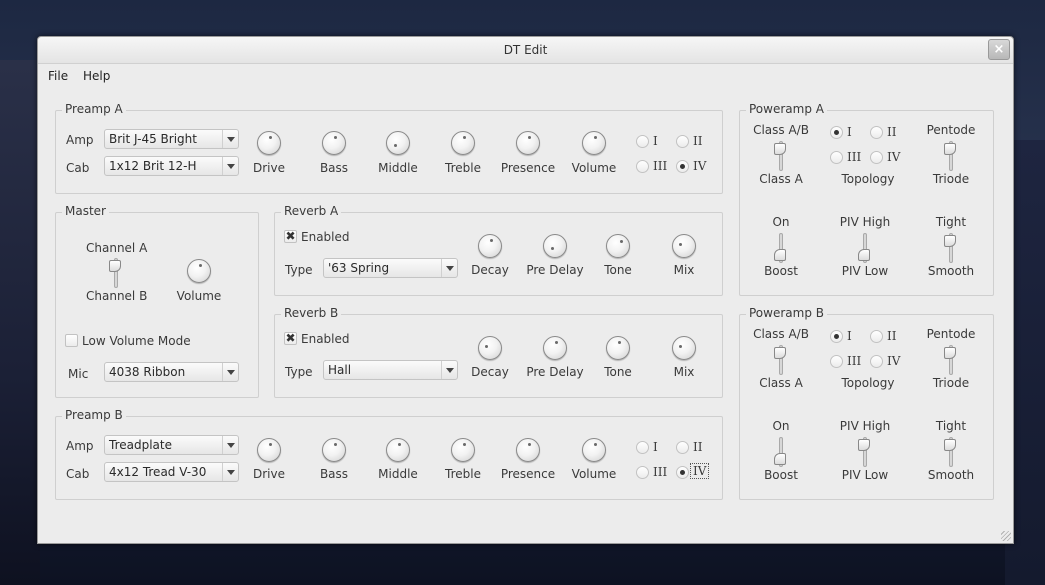 Image resolution: width=1045 pixels, height=585 pixels. I want to click on poweramp-b-topology-i-radio, so click(836, 336).